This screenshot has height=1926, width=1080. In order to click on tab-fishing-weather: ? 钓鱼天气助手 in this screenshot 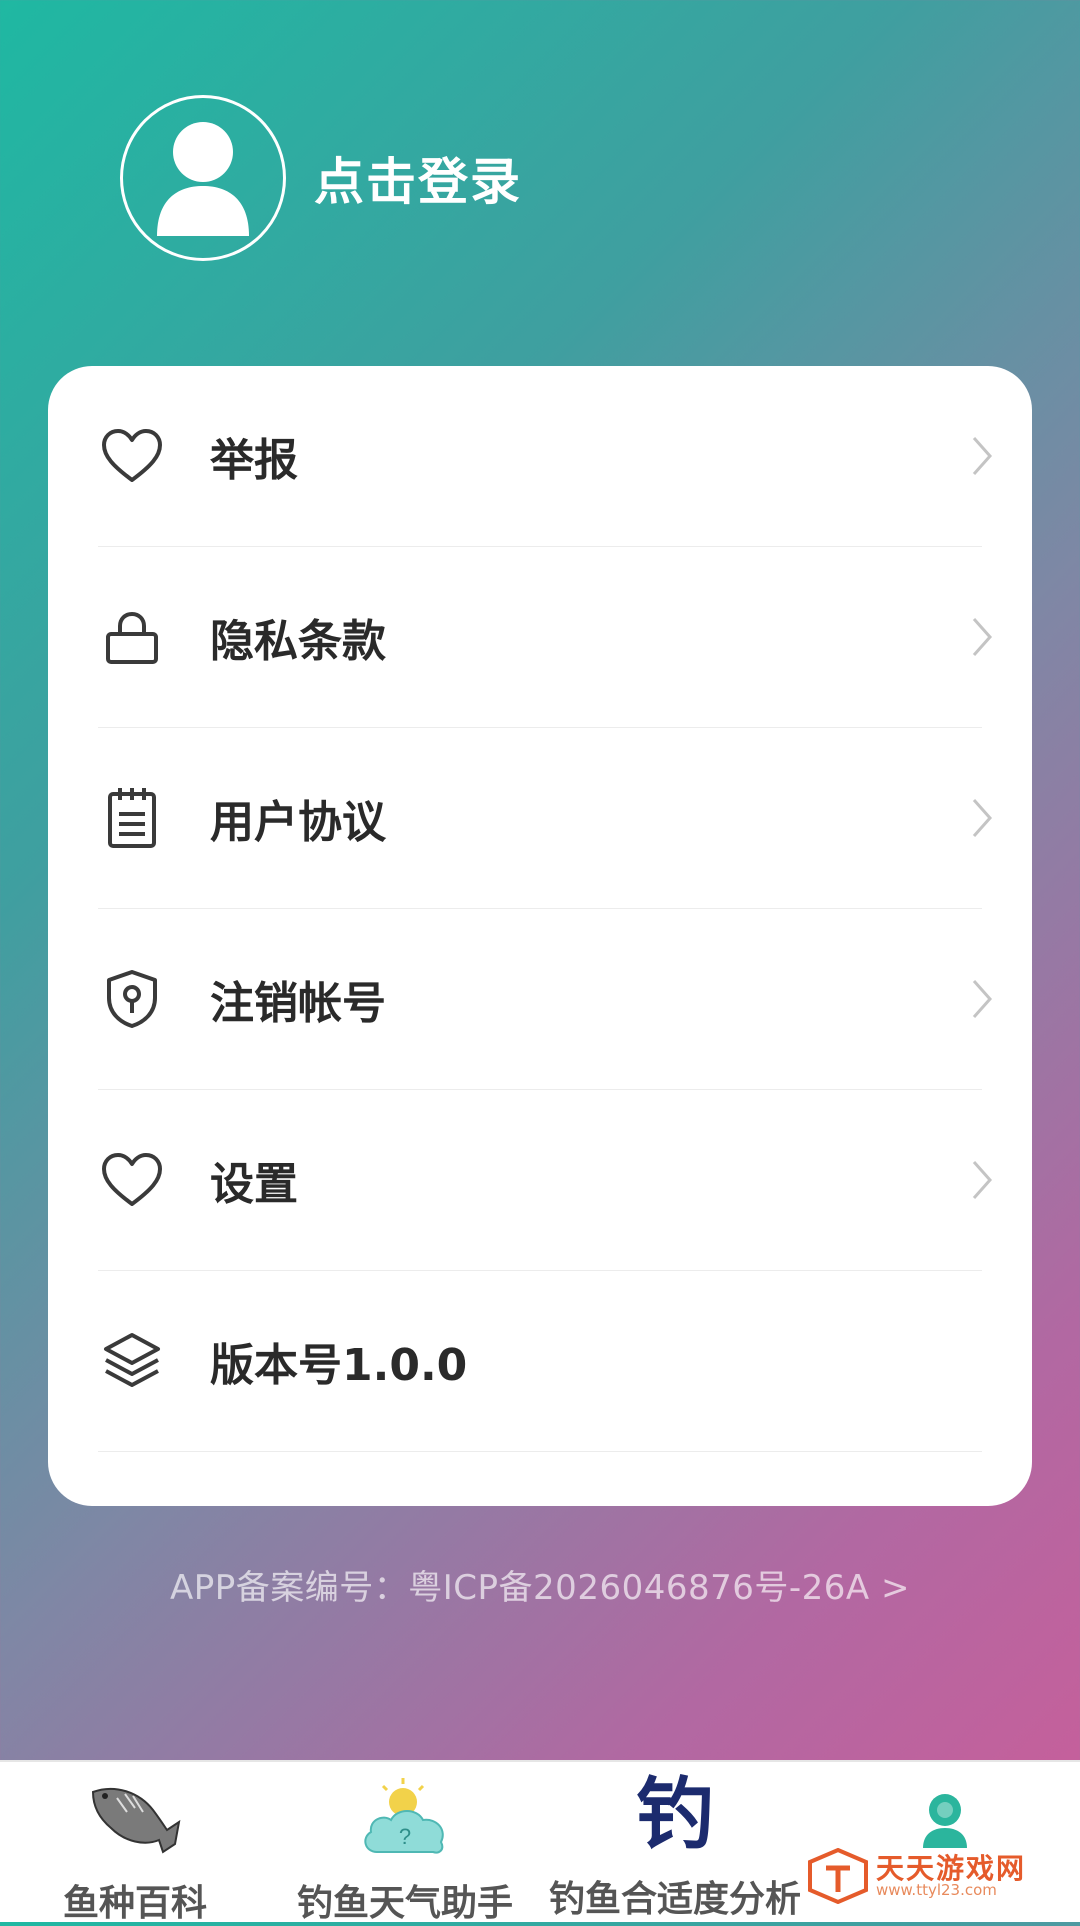, I will do `click(405, 1843)`.